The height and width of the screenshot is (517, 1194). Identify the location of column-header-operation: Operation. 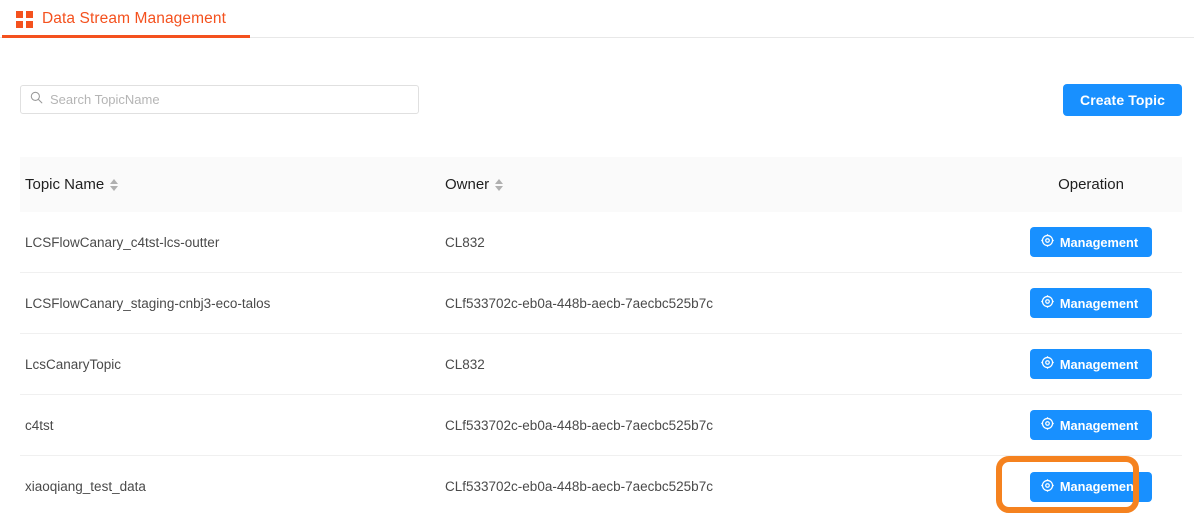
(1091, 184).